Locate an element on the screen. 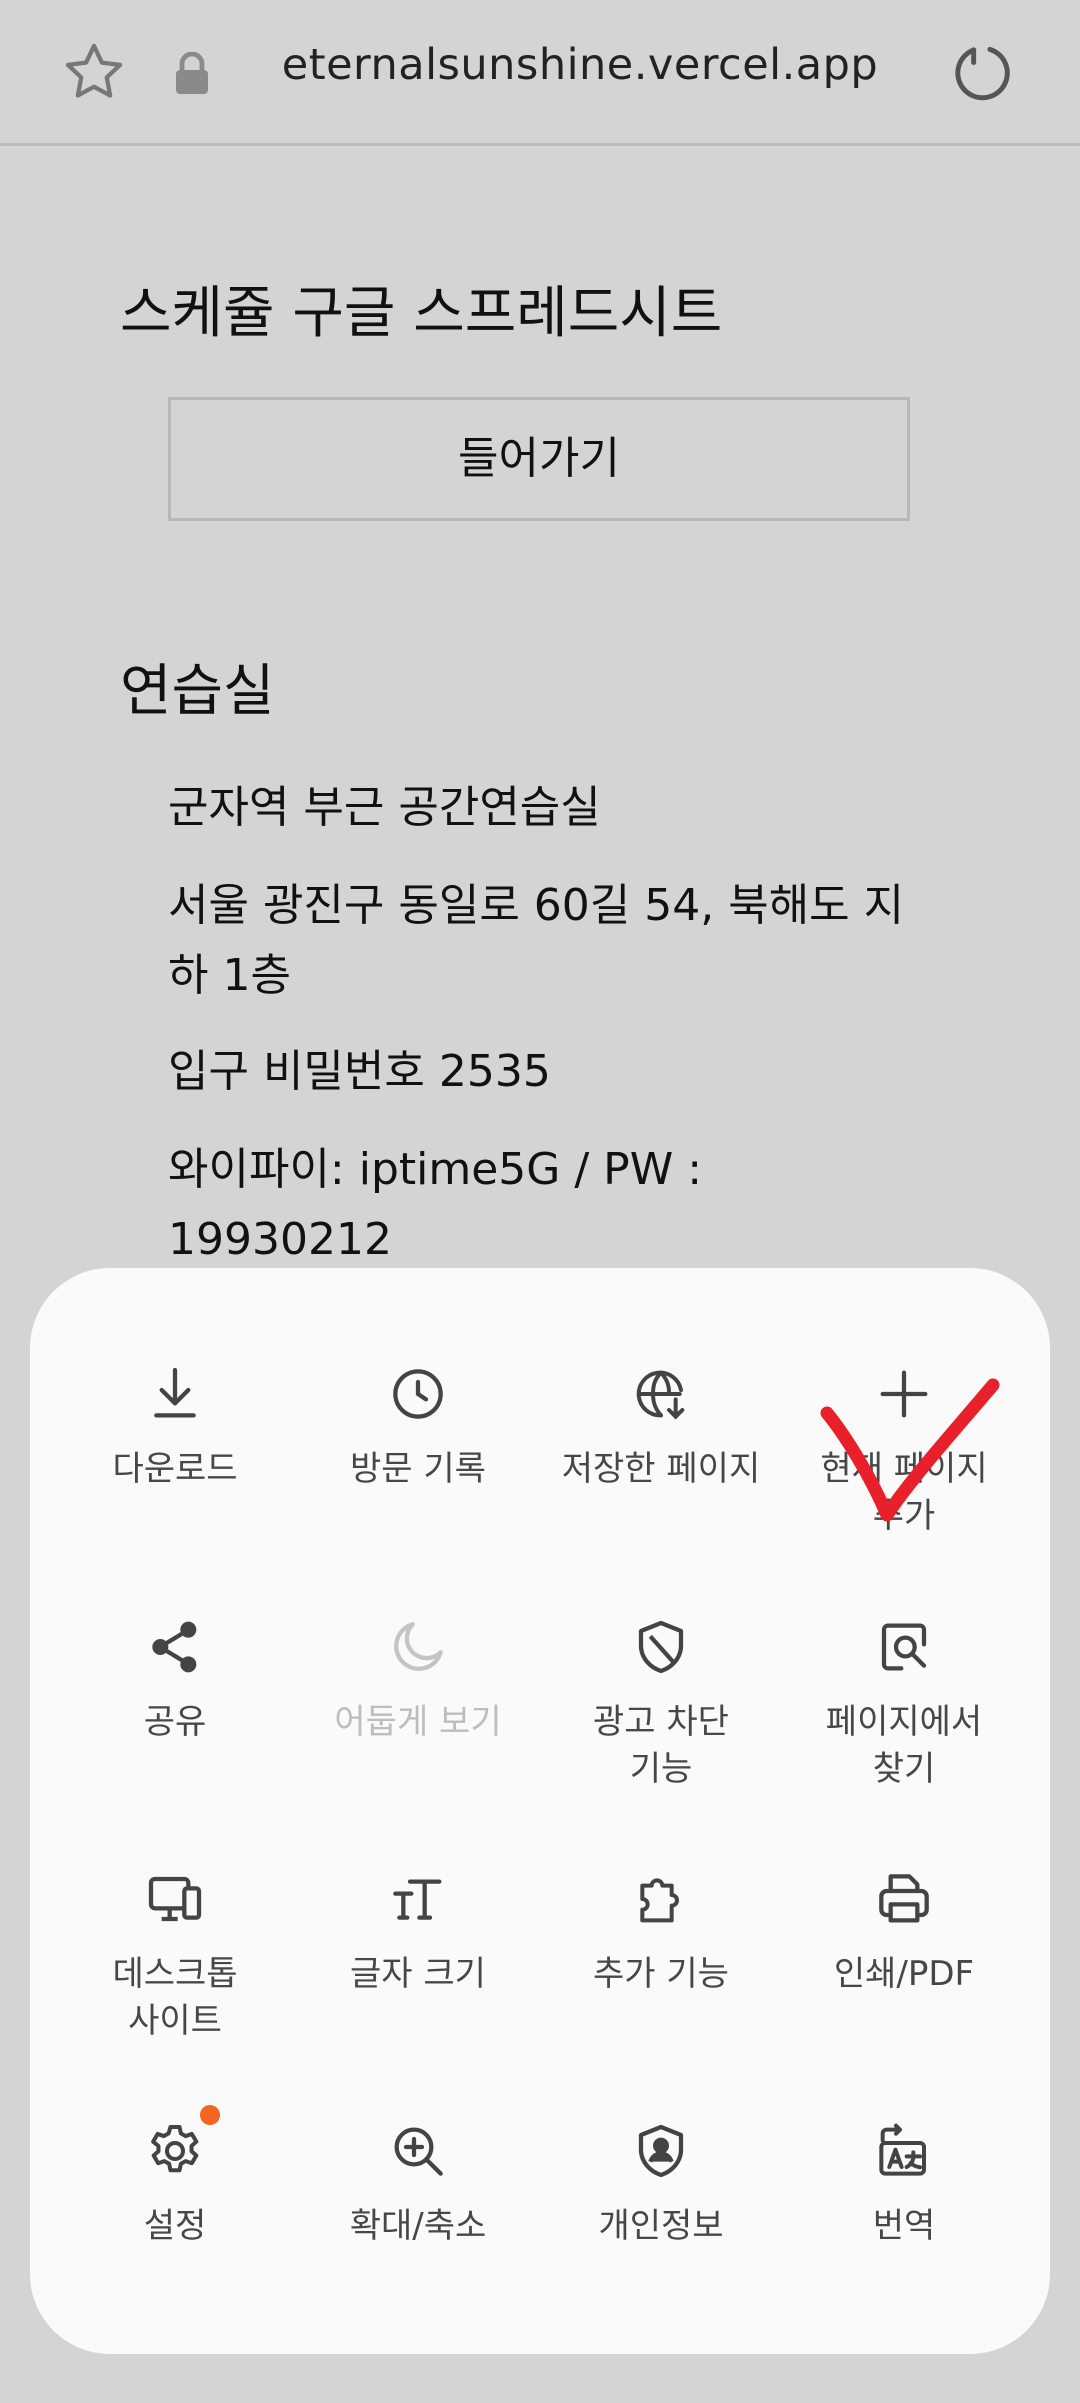  bookmark-star-icon is located at coordinates (94, 72).